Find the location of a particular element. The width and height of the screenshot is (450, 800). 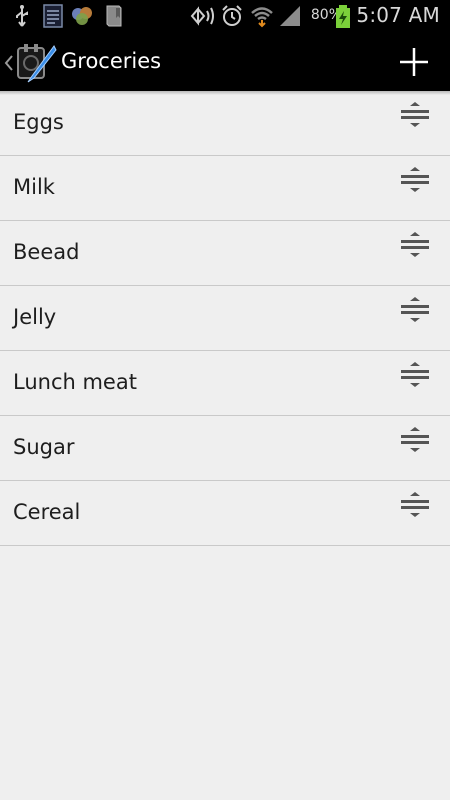

usb-icon is located at coordinates (22, 16).